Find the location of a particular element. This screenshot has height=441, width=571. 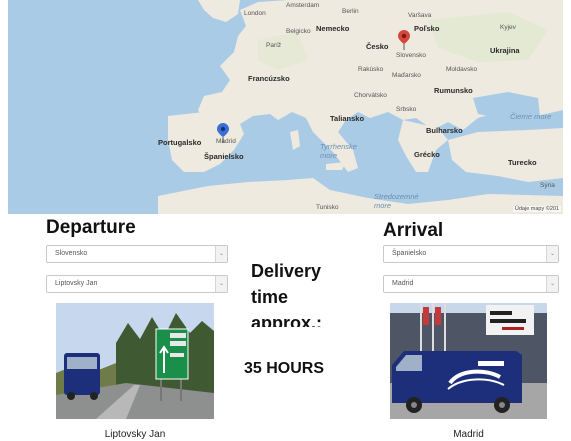

map-label-nemecko: Nemecko is located at coordinates (333, 28).